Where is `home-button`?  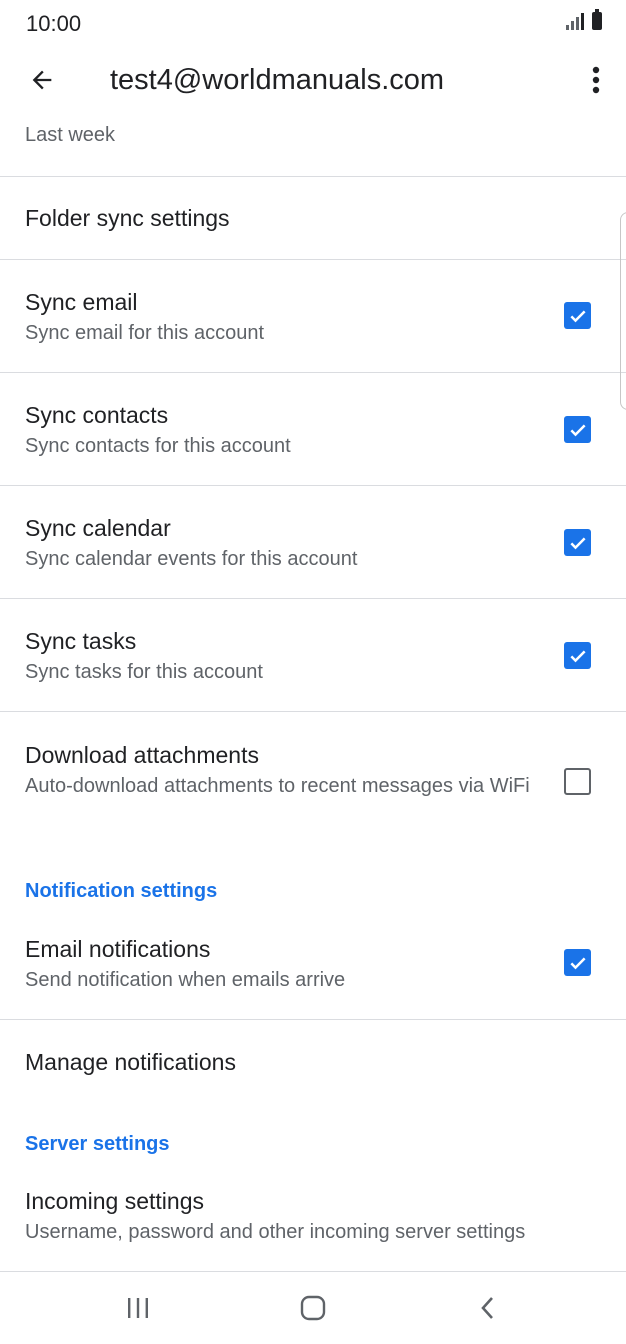 home-button is located at coordinates (313, 1308).